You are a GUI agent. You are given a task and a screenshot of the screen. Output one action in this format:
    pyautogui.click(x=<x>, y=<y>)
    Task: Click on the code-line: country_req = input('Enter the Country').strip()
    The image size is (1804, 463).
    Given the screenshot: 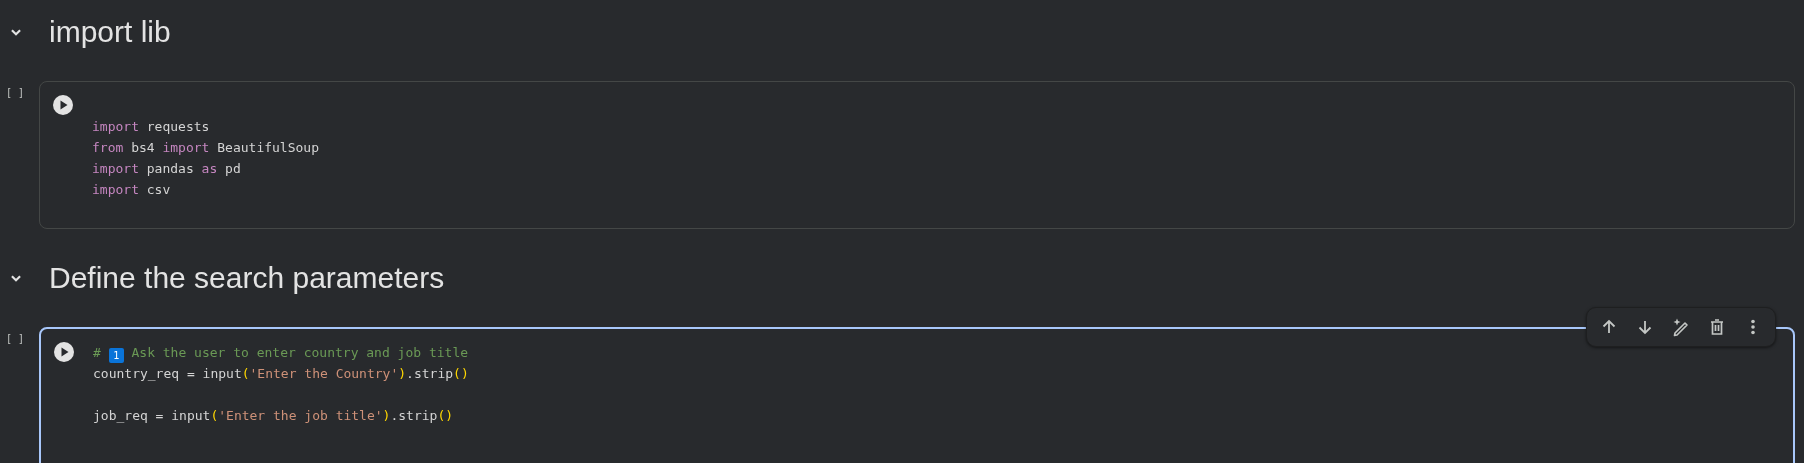 What is the action you would take?
    pyautogui.click(x=281, y=374)
    